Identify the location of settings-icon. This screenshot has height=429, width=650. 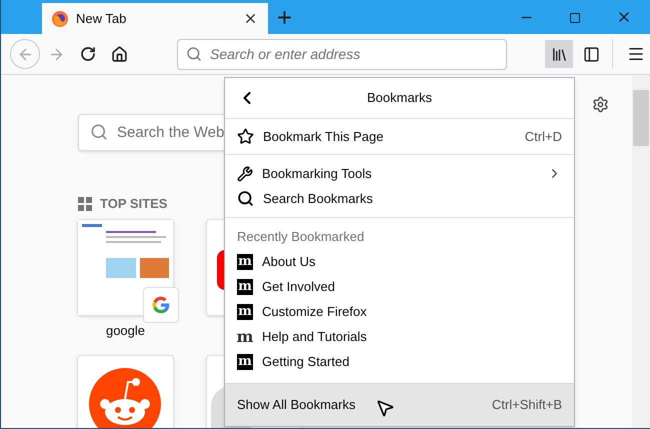
(600, 104).